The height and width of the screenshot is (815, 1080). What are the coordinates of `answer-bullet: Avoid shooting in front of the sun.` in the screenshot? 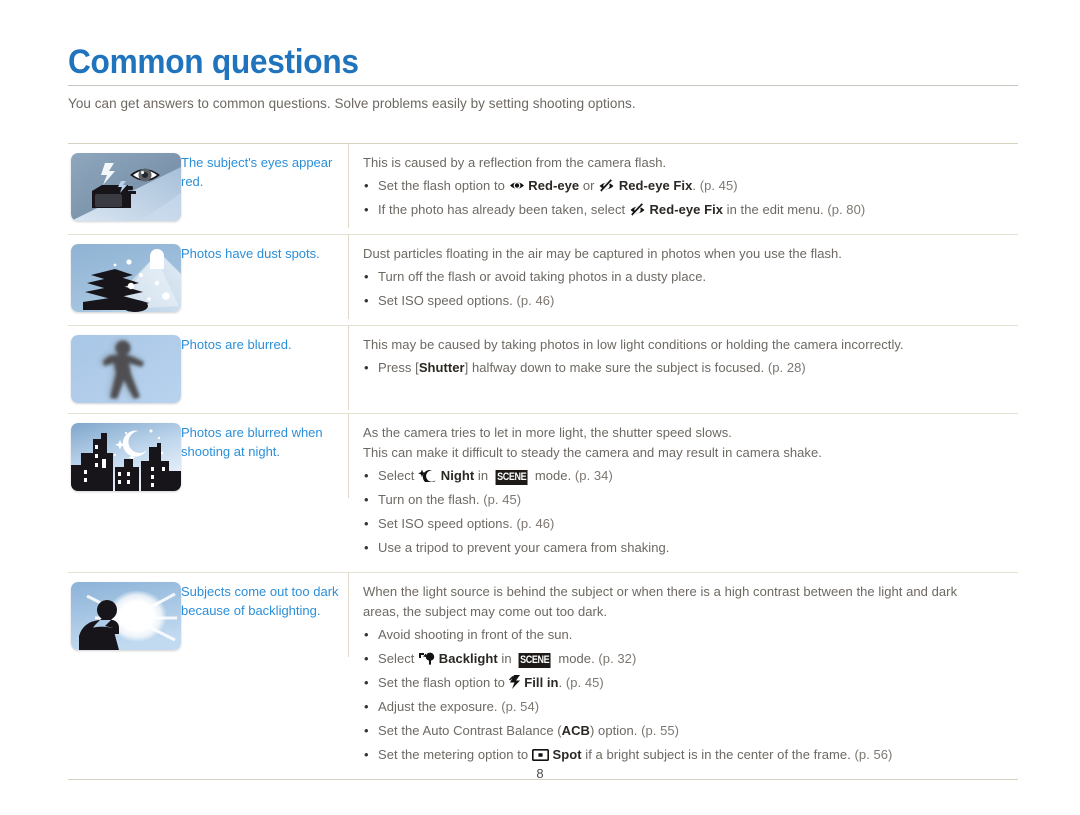 It's located at (690, 635).